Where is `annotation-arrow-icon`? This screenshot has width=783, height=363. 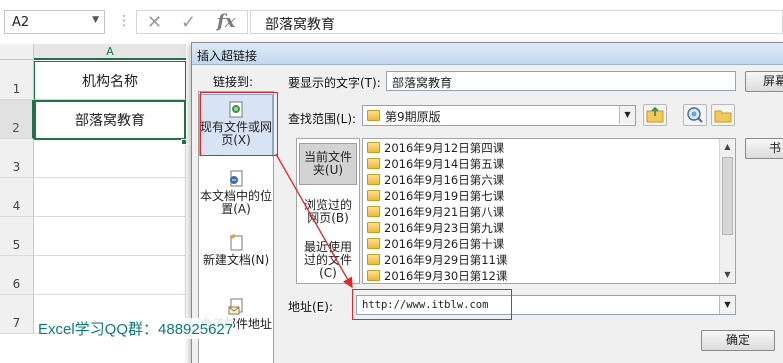 annotation-arrow-icon is located at coordinates (314, 221).